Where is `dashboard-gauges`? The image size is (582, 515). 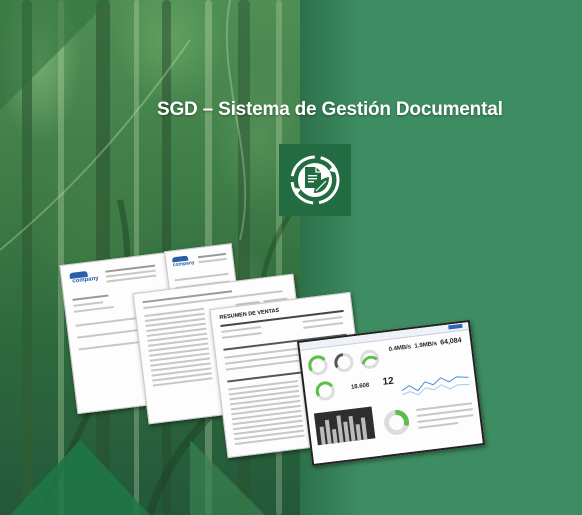 dashboard-gauges is located at coordinates (344, 362).